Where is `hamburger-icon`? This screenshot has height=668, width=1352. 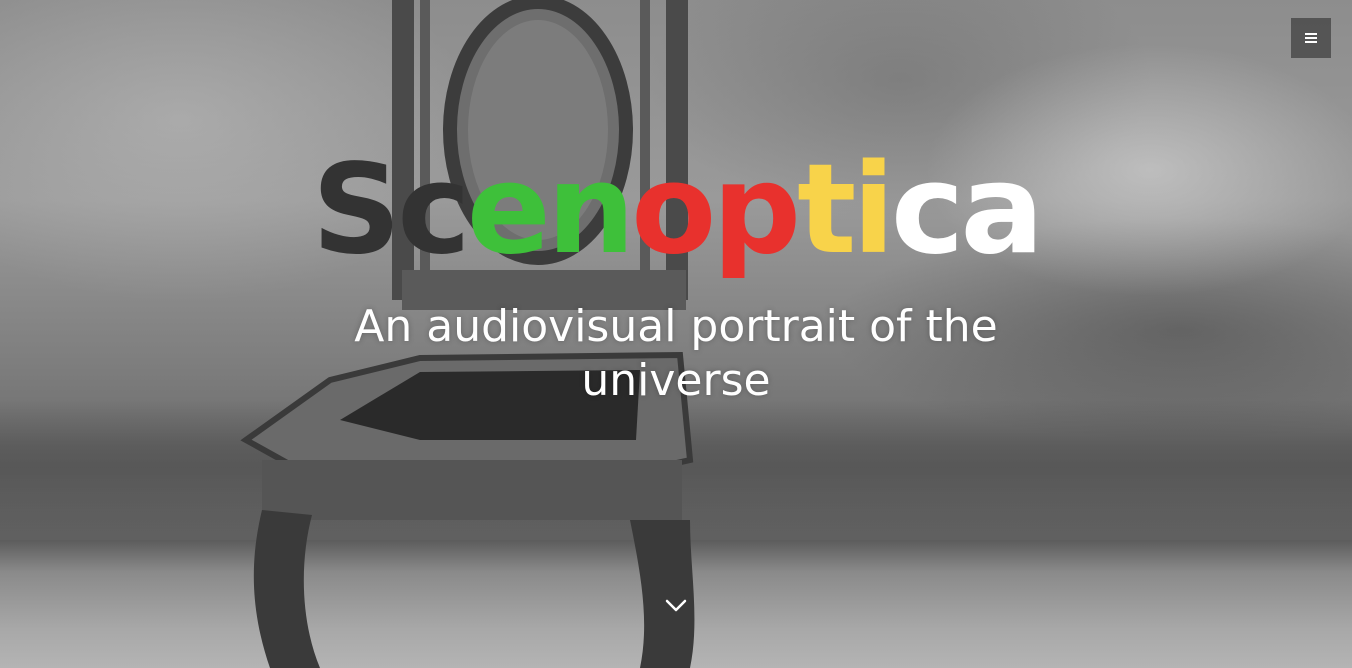
hamburger-icon is located at coordinates (1311, 38).